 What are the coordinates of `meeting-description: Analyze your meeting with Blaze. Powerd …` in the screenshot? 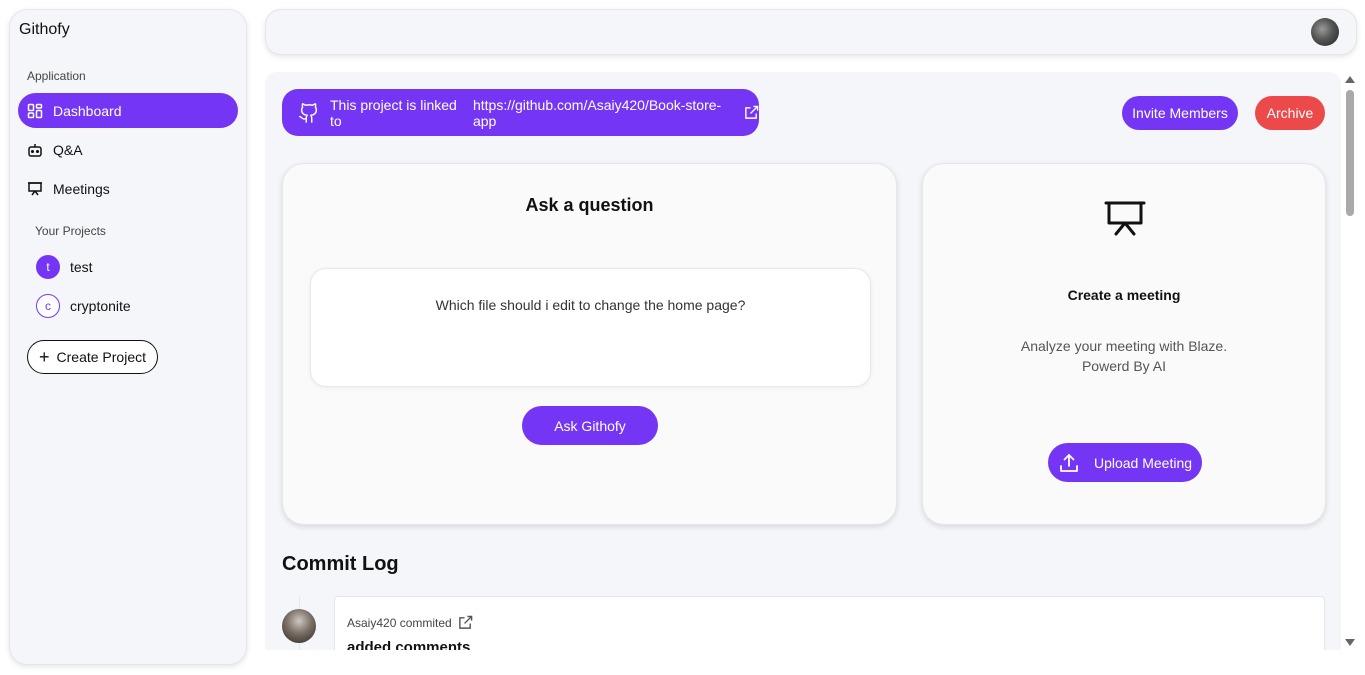 It's located at (1124, 356).